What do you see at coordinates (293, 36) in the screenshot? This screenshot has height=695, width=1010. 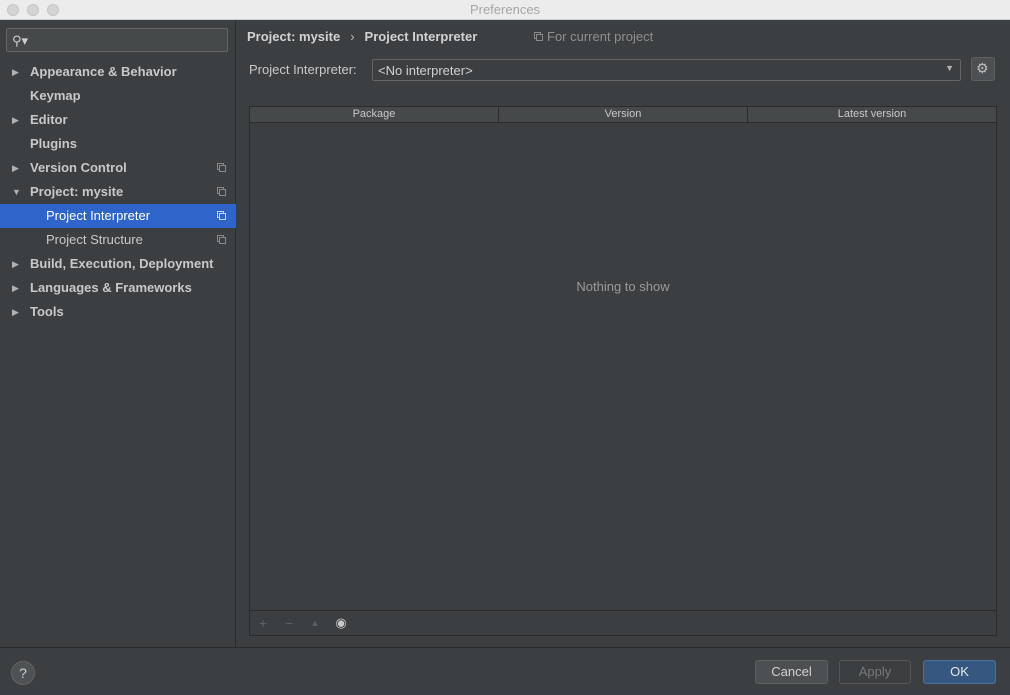 I see `breadcrumb-parent: Project: mysite` at bounding box center [293, 36].